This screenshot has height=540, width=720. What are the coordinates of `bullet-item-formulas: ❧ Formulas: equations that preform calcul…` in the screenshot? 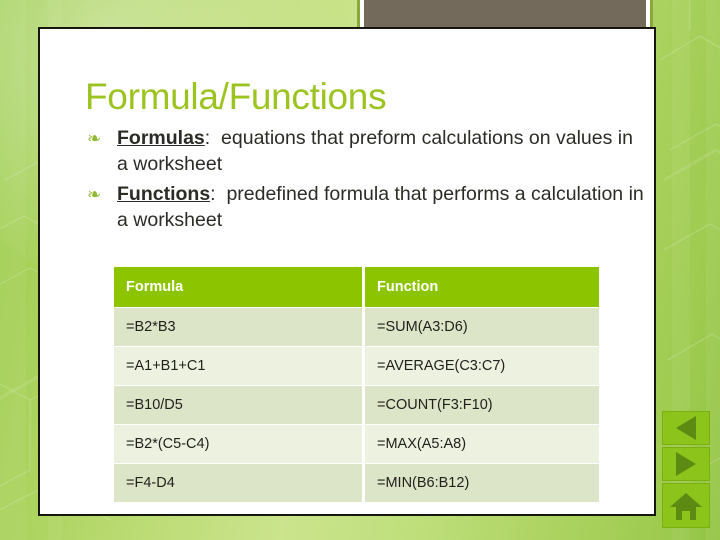 It's located at (365, 151).